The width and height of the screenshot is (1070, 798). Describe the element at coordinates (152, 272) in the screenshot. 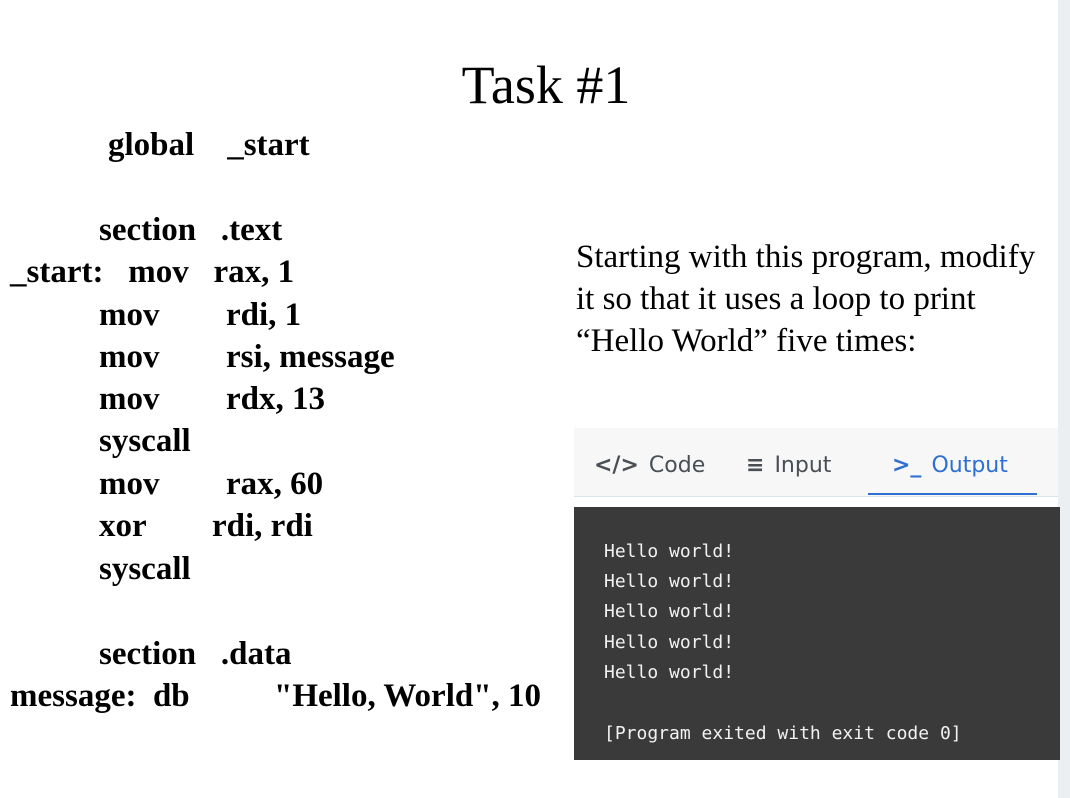

I see `code-line: _start: mov rax, 1` at that location.